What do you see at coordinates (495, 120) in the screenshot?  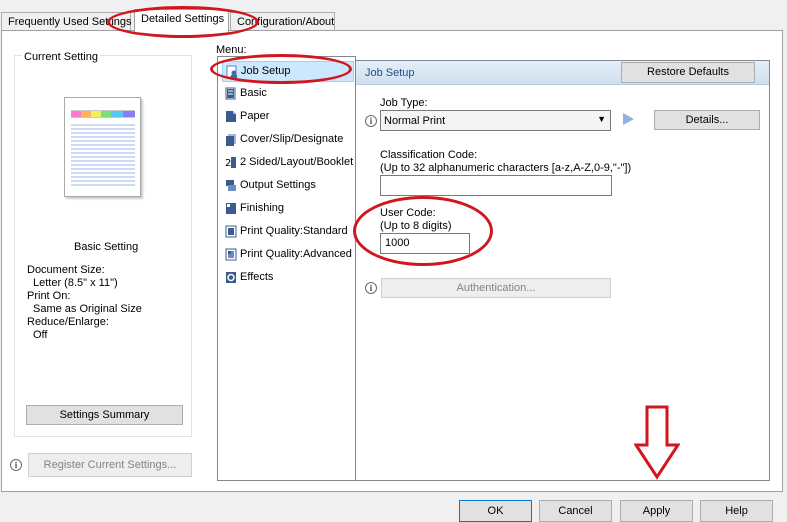 I see `job-type-select: Normal Print ▼` at bounding box center [495, 120].